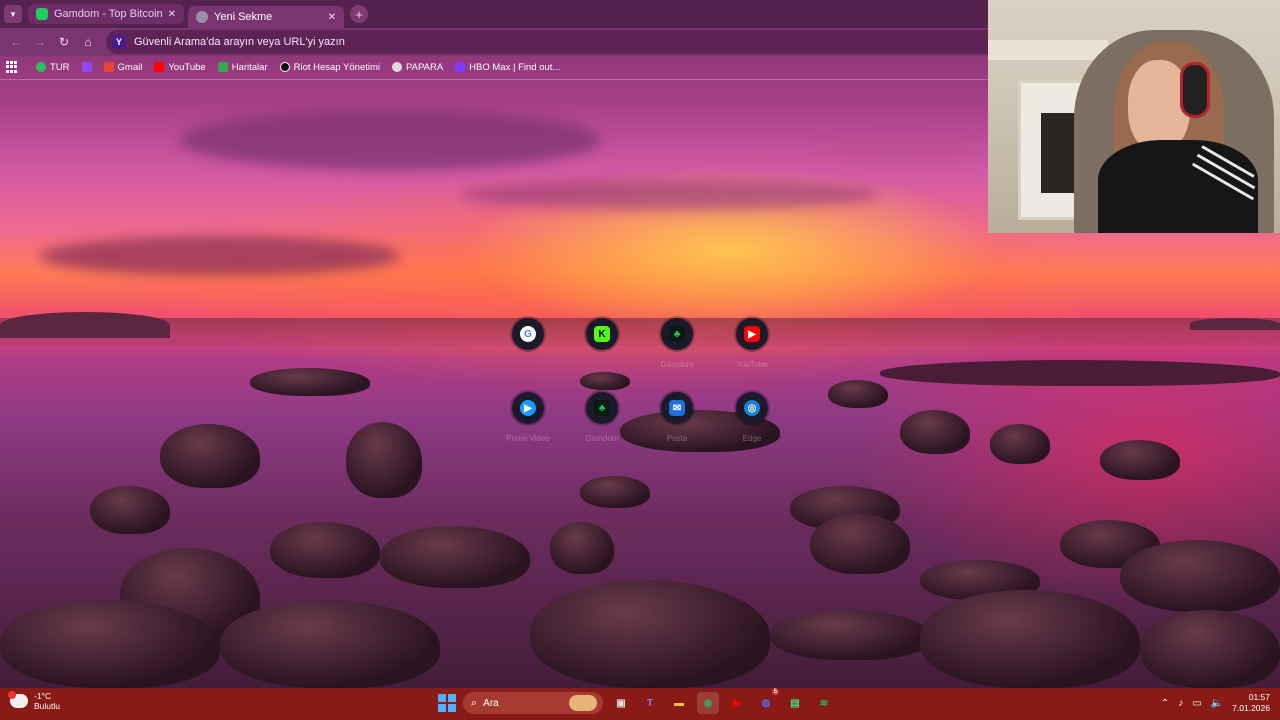  What do you see at coordinates (397, 67) in the screenshot?
I see `papara-icon` at bounding box center [397, 67].